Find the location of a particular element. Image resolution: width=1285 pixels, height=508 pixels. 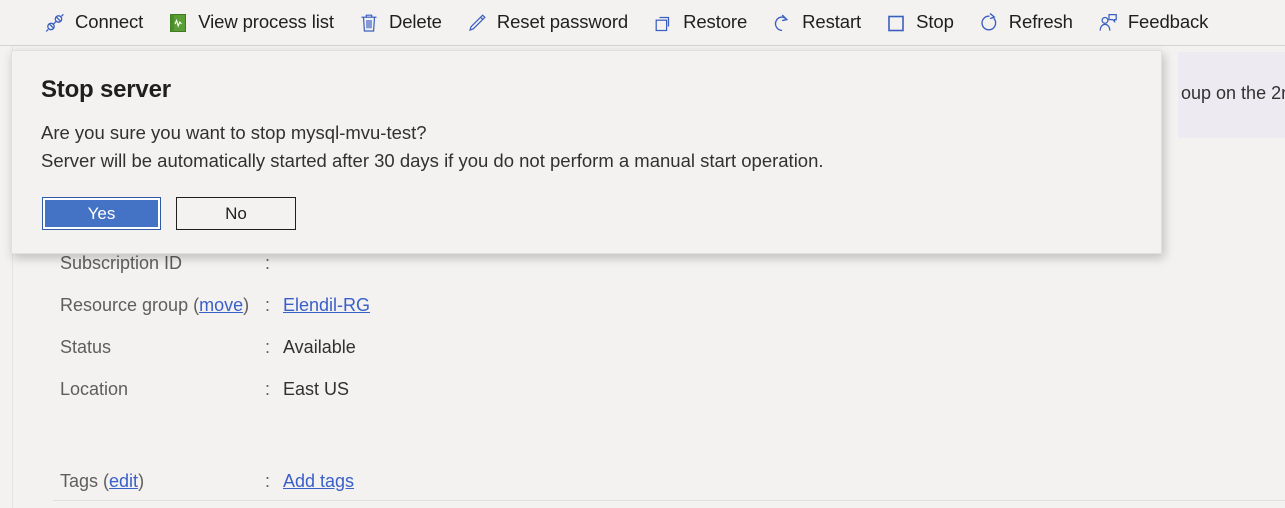

toolbar-button-restore: Restore is located at coordinates (704, 23).